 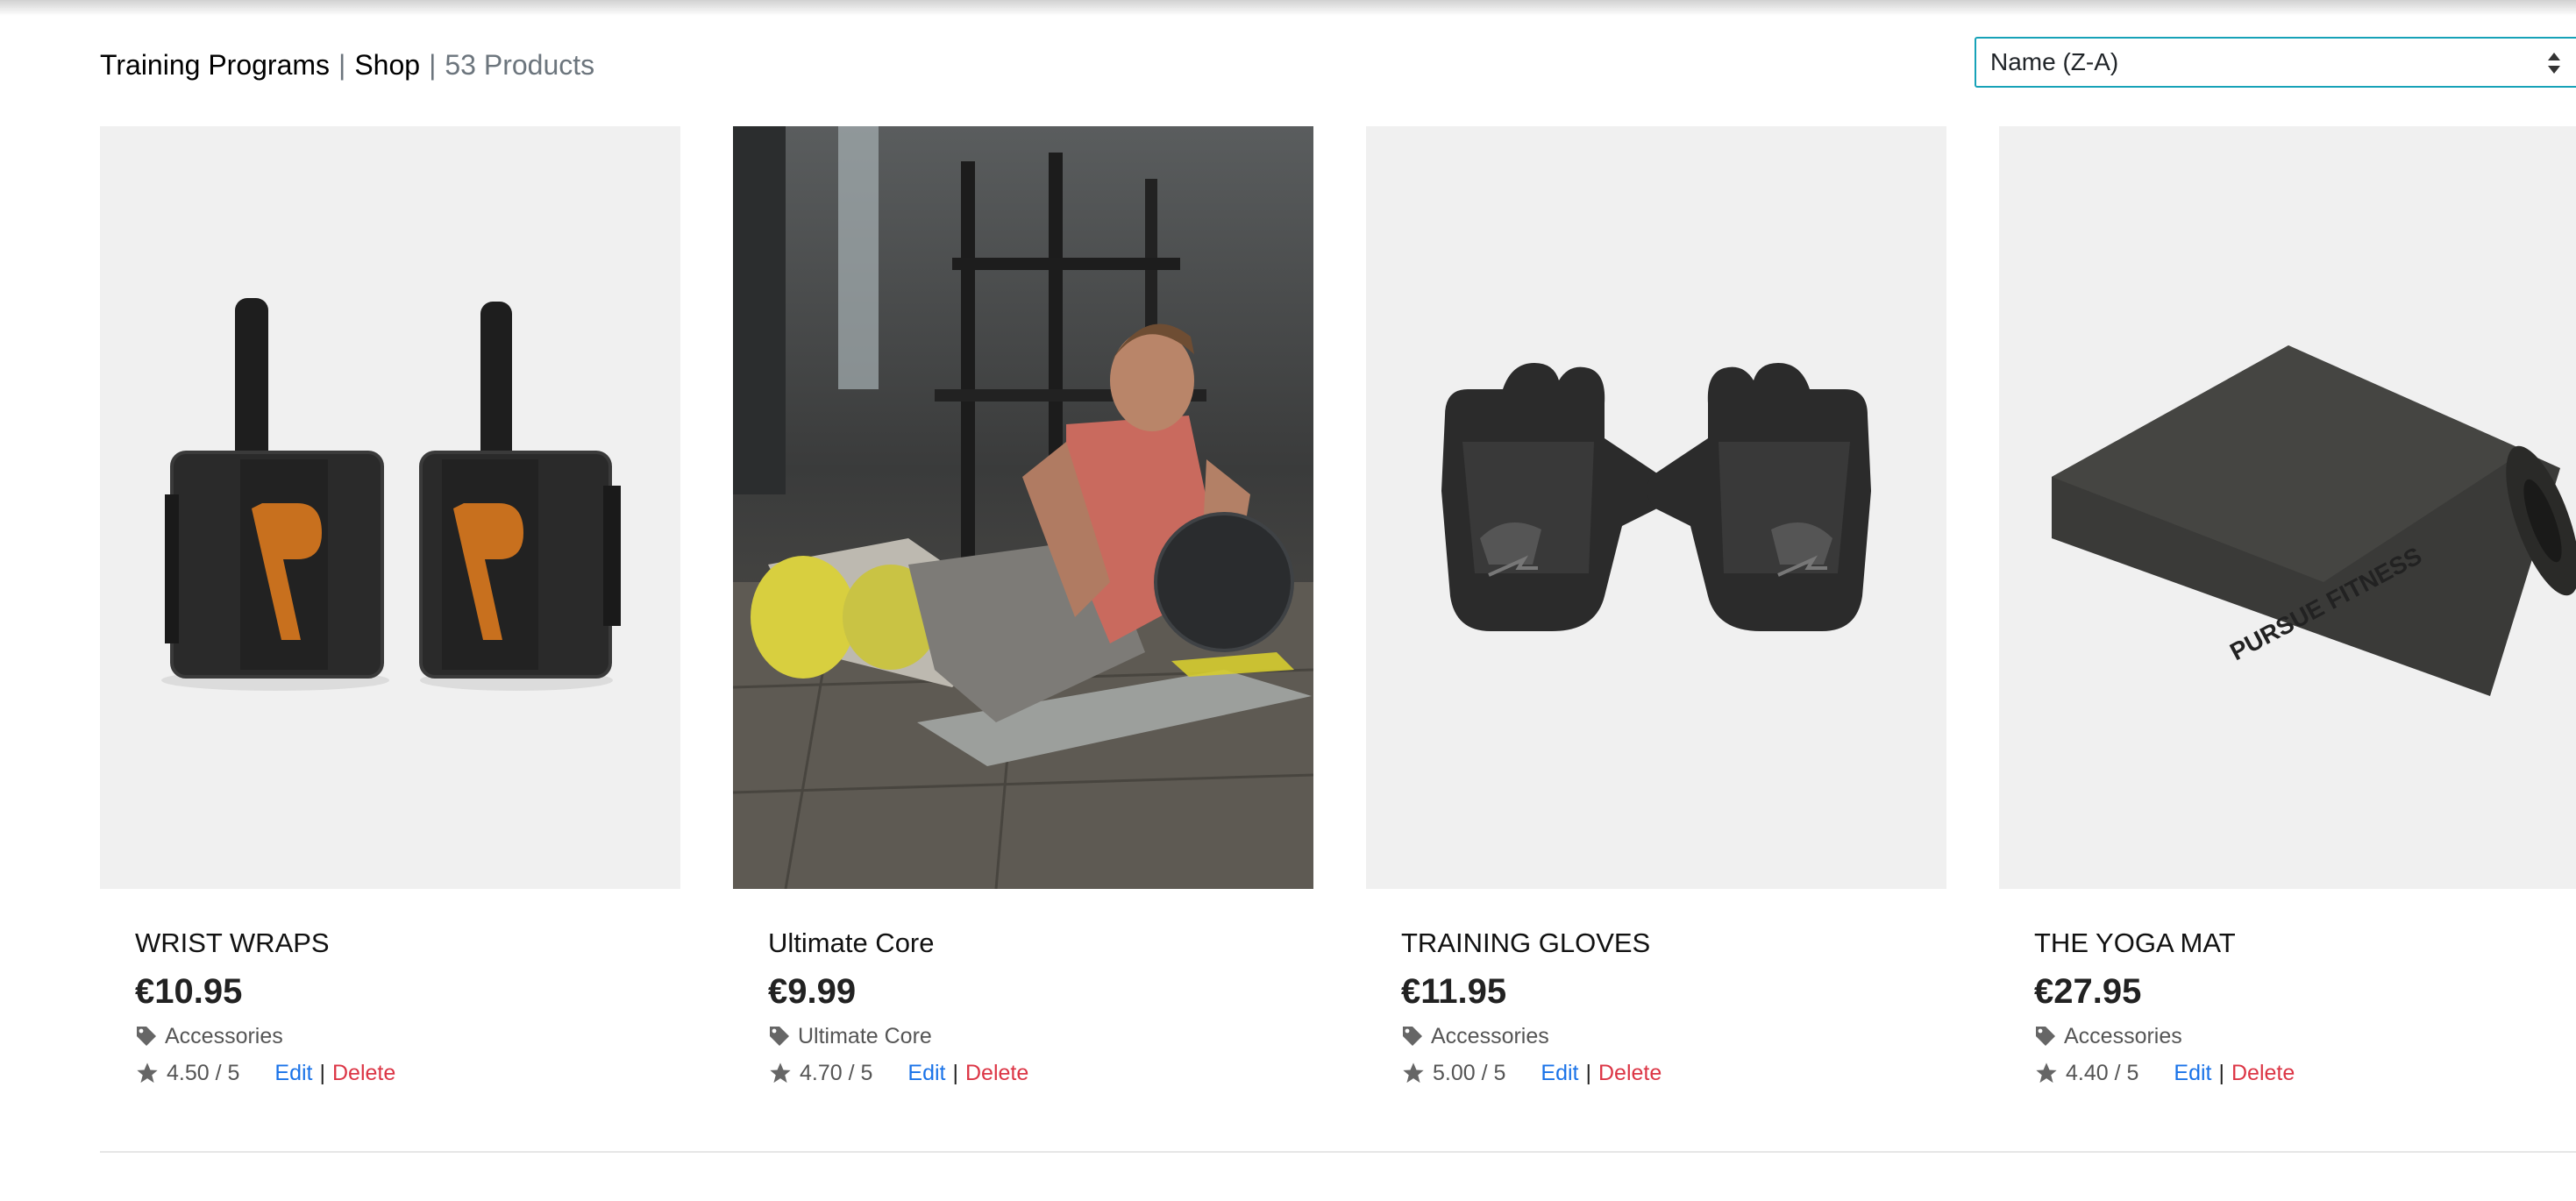 I want to click on product-rating: 4.70 / 5, so click(x=836, y=1072).